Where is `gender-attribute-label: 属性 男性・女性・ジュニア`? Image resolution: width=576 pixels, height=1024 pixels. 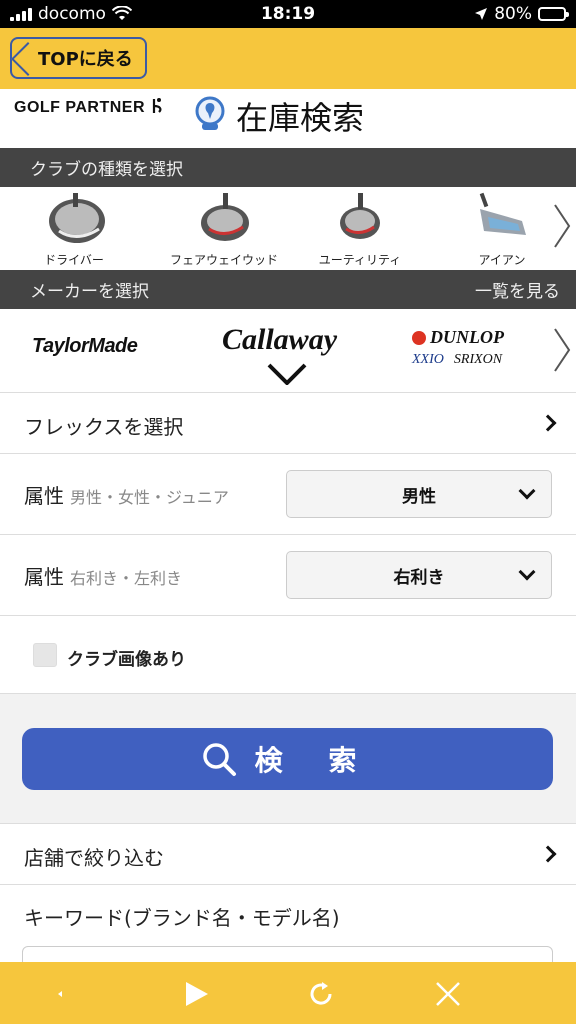 gender-attribute-label: 属性 男性・女性・ジュニア is located at coordinates (126, 494).